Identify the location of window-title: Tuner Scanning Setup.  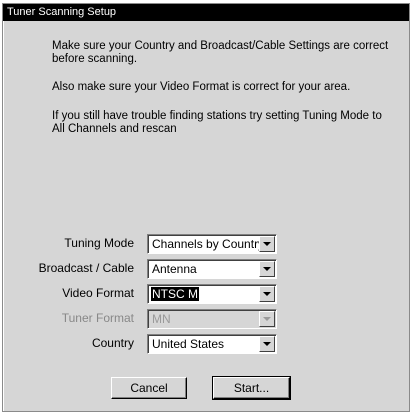
(206, 12).